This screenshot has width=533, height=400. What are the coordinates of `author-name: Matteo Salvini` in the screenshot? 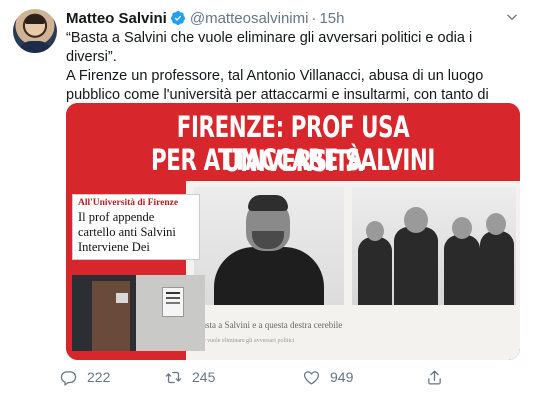 It's located at (116, 18).